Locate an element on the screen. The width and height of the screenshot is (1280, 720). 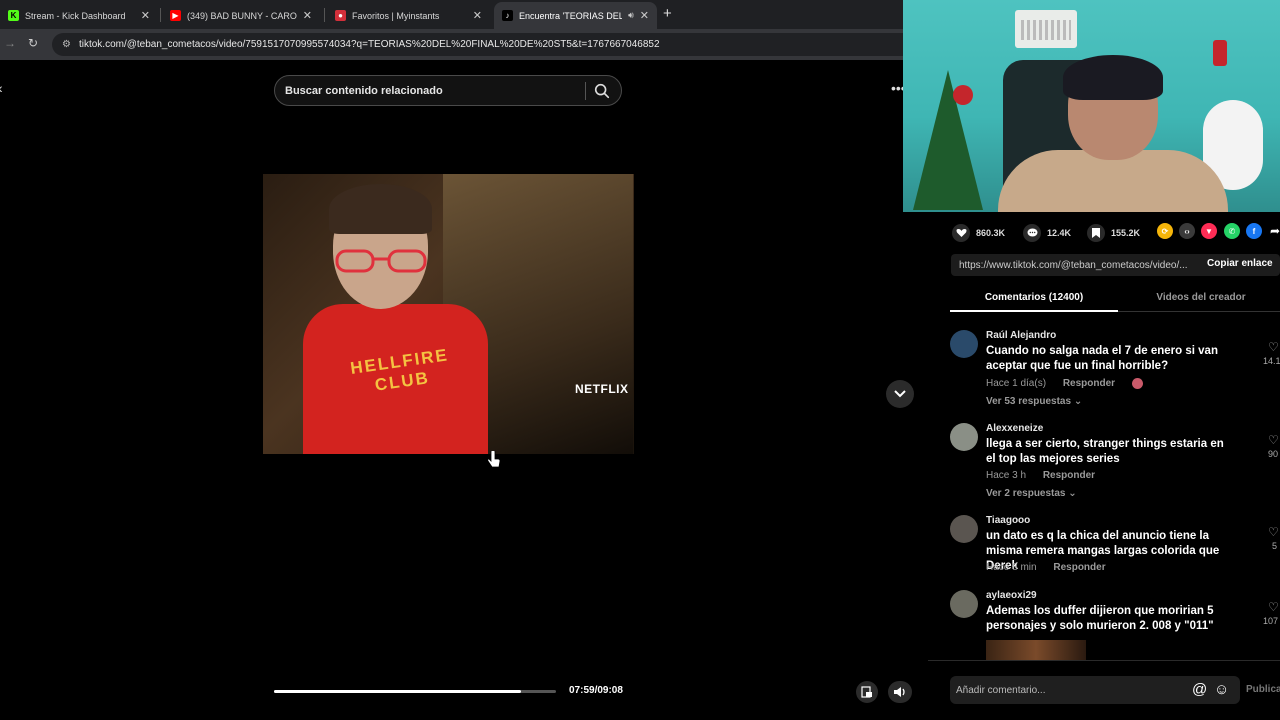
whatsapp-icon: ✆ is located at coordinates (1232, 231).